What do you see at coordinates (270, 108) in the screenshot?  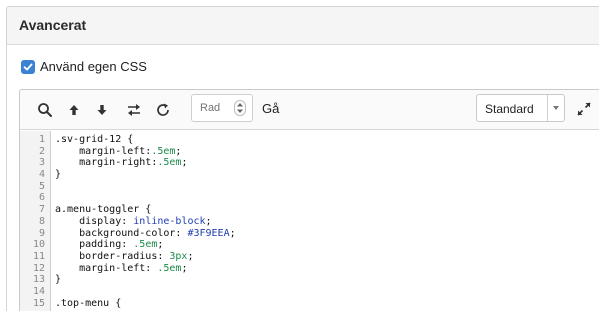 I see `go-button: Gå` at bounding box center [270, 108].